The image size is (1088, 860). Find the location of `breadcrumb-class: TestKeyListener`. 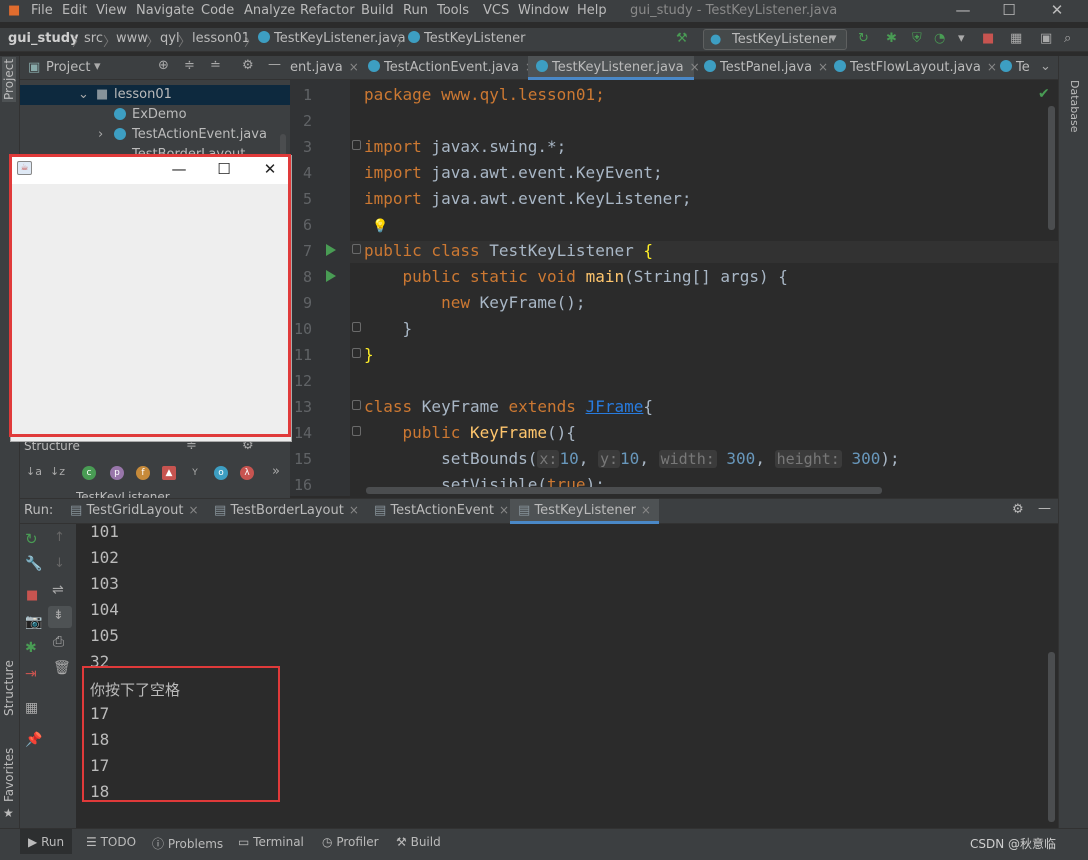

breadcrumb-class: TestKeyListener is located at coordinates (466, 38).